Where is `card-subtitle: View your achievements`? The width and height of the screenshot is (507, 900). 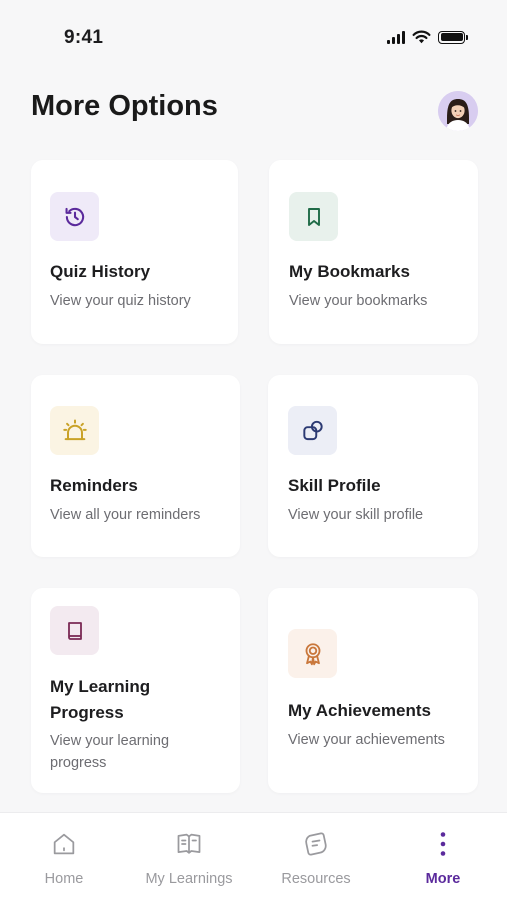 card-subtitle: View your achievements is located at coordinates (366, 740).